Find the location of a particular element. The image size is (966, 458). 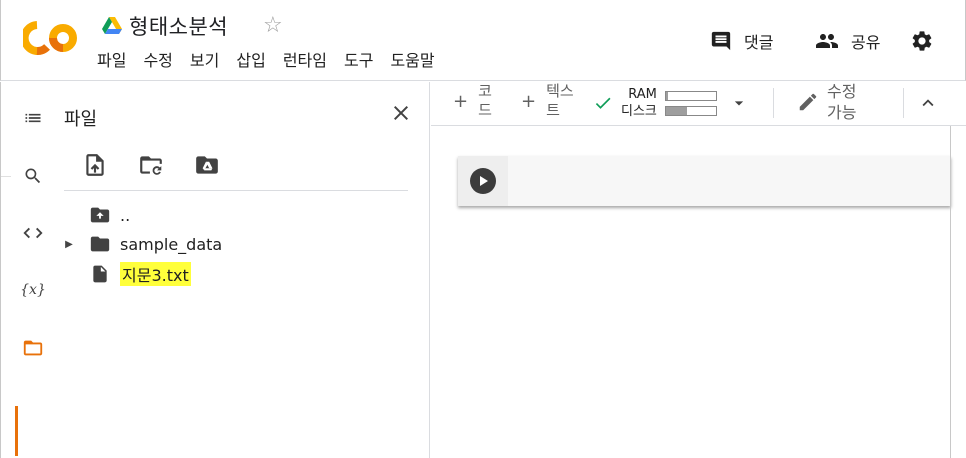

panel-toolbar is located at coordinates (166, 165).